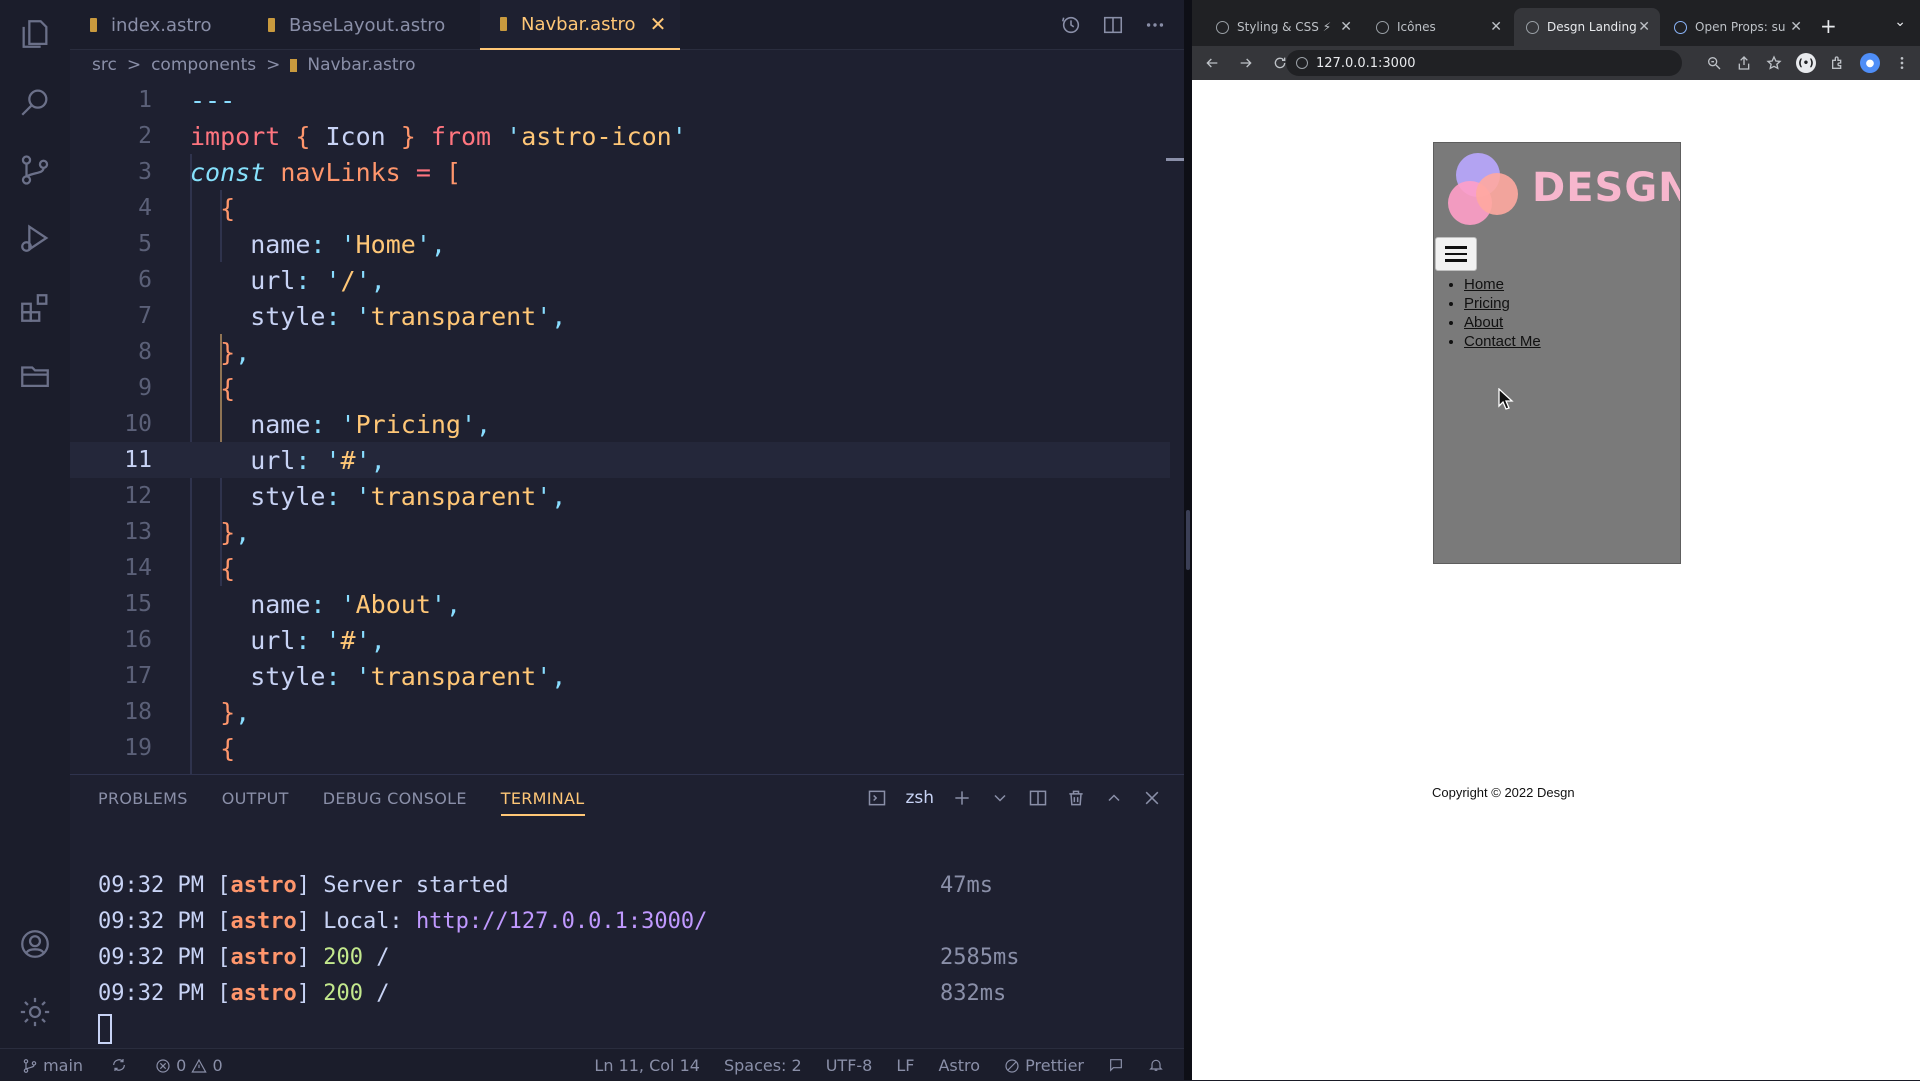 The height and width of the screenshot is (1081, 1920). Describe the element at coordinates (143, 802) in the screenshot. I see `tab-problems: PROBLEMS` at that location.